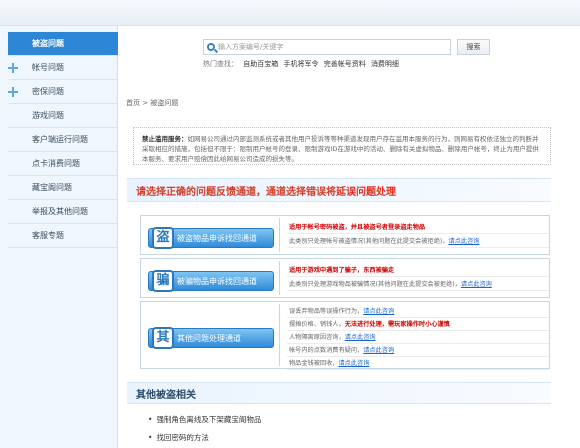  I want to click on sidebar-item-treasure: 藏宝阁问题, so click(63, 188).